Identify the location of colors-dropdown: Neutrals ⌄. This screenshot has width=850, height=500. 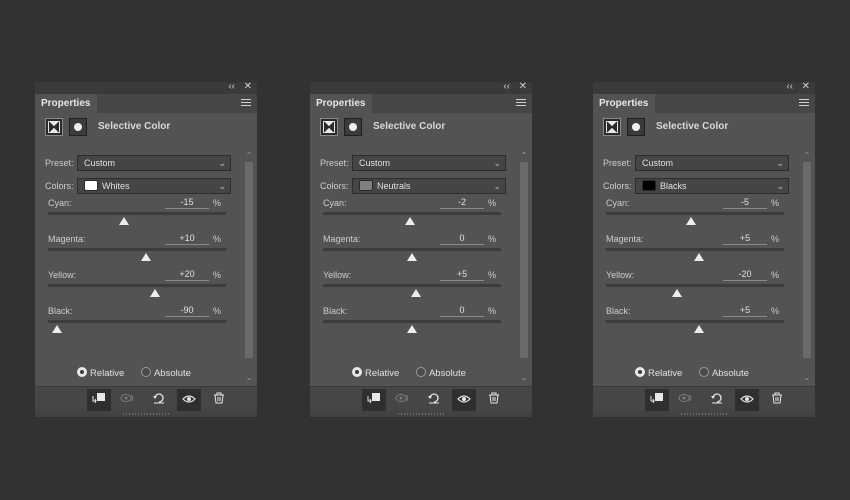
(429, 186).